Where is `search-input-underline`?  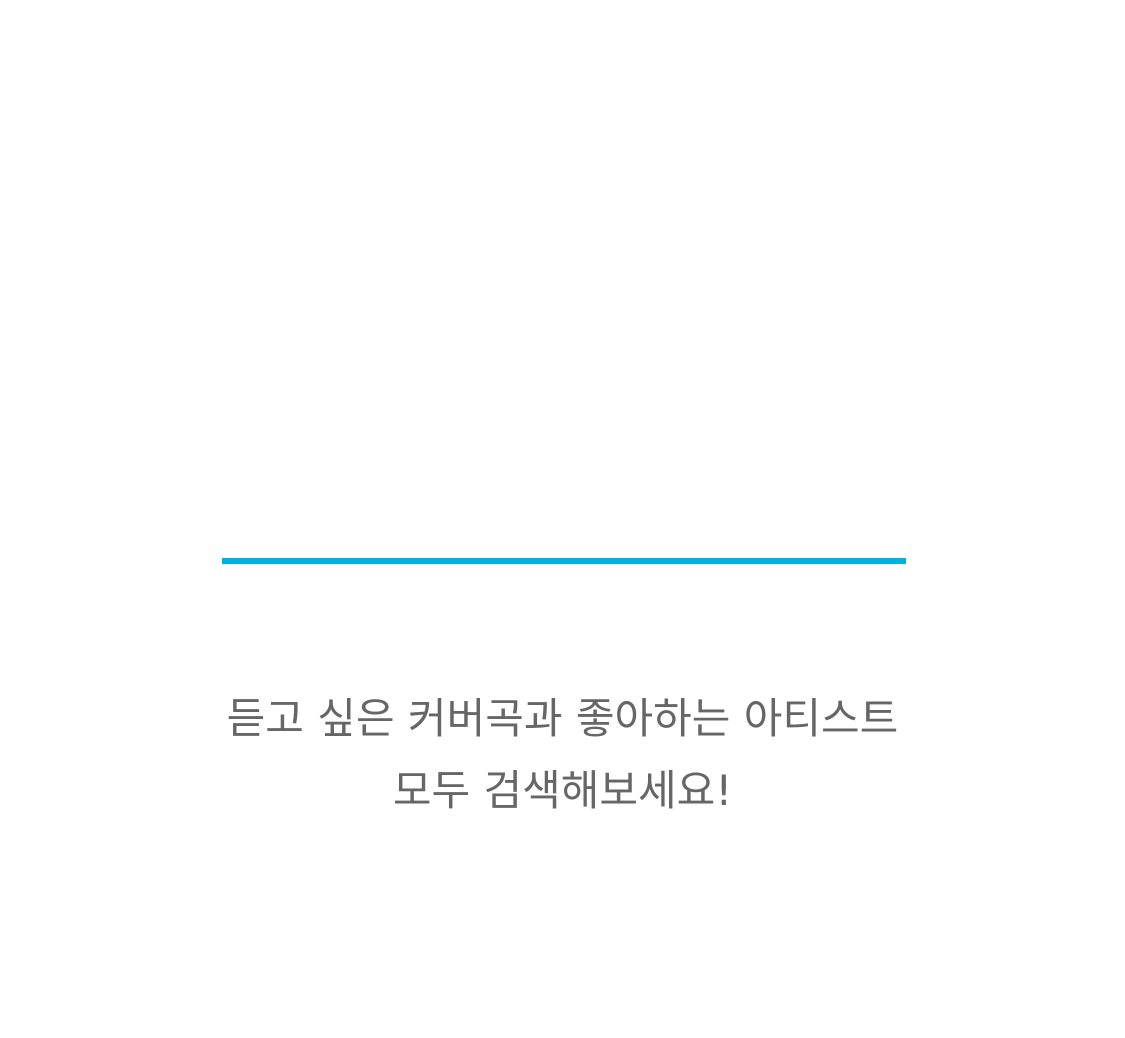
search-input-underline is located at coordinates (564, 561).